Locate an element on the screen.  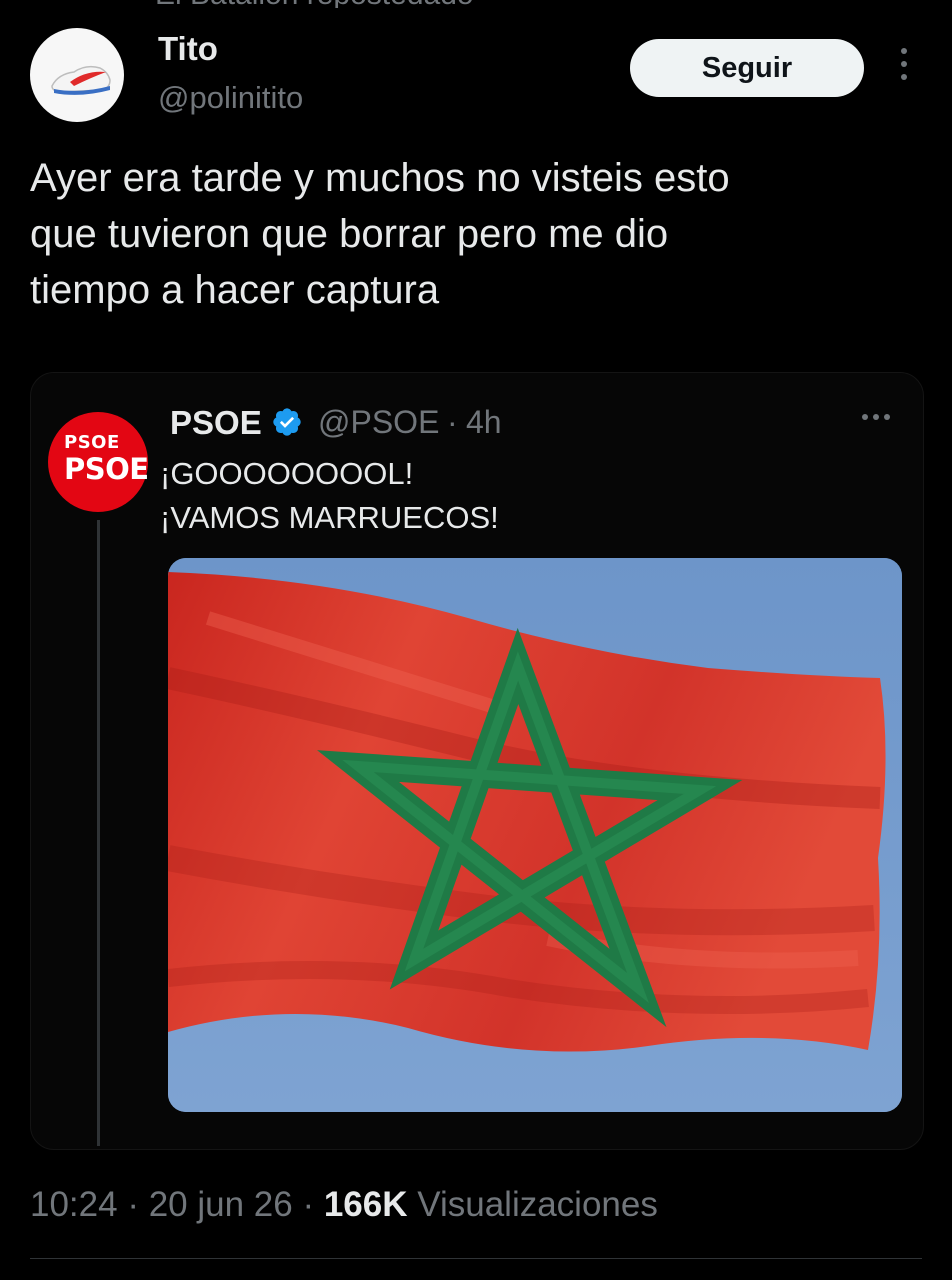
more-options-icon is located at coordinates (904, 68).